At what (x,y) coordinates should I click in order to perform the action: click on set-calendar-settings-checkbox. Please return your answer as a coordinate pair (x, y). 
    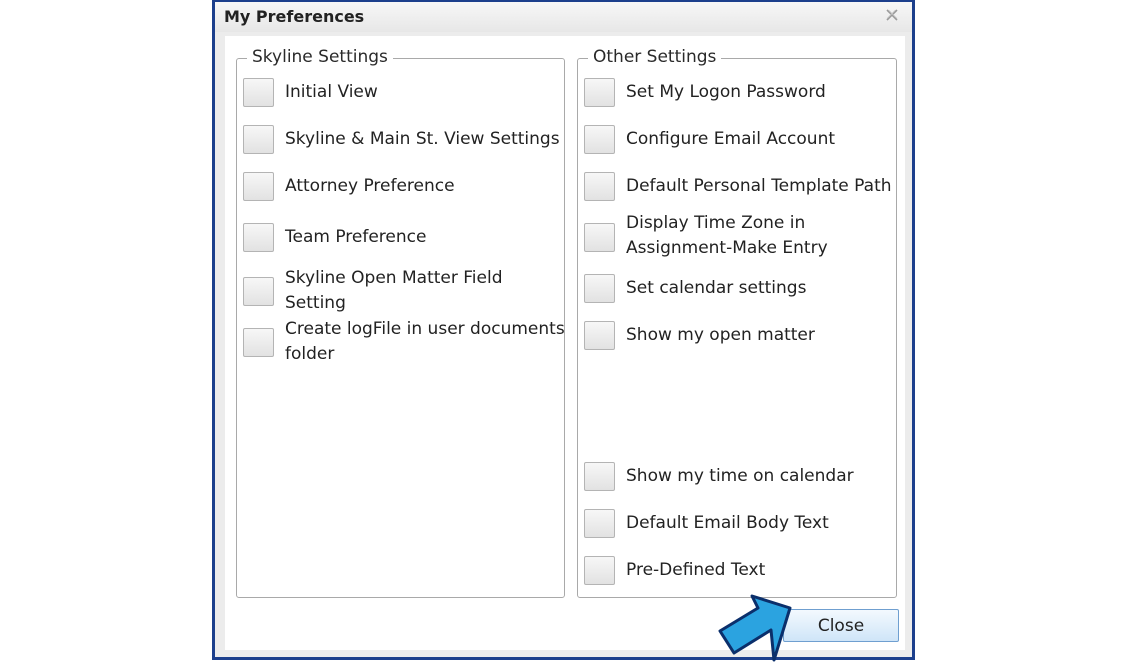
    Looking at the image, I should click on (599, 288).